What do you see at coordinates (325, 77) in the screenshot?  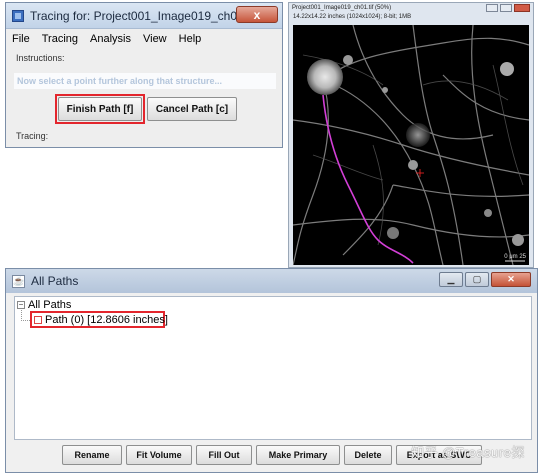 I see `soma-main` at bounding box center [325, 77].